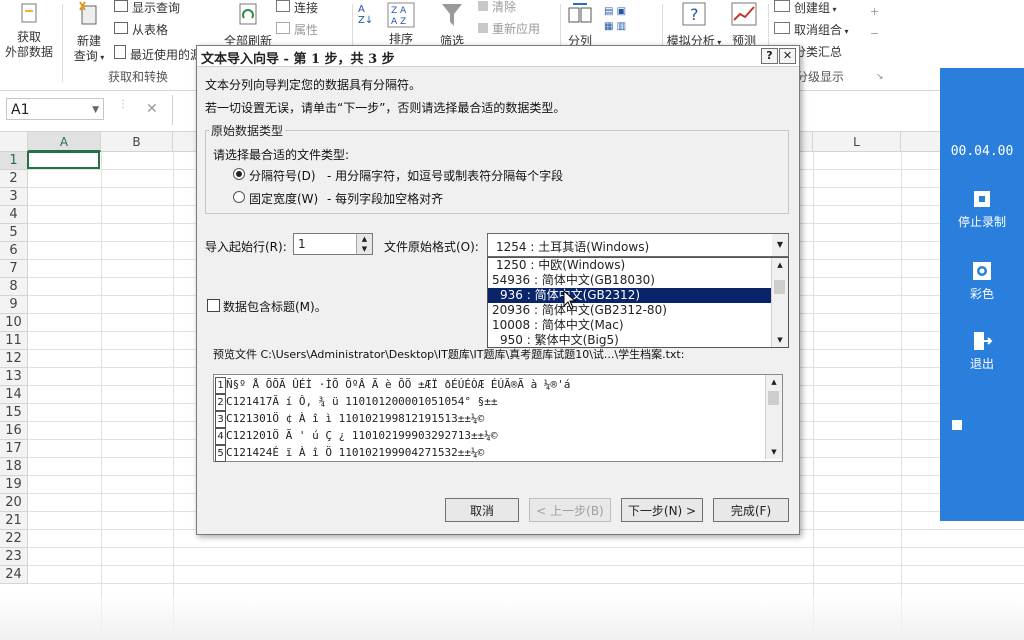 Image resolution: width=1024 pixels, height=640 pixels. What do you see at coordinates (364, 249) in the screenshot?
I see `spin-down-icon: ▼` at bounding box center [364, 249].